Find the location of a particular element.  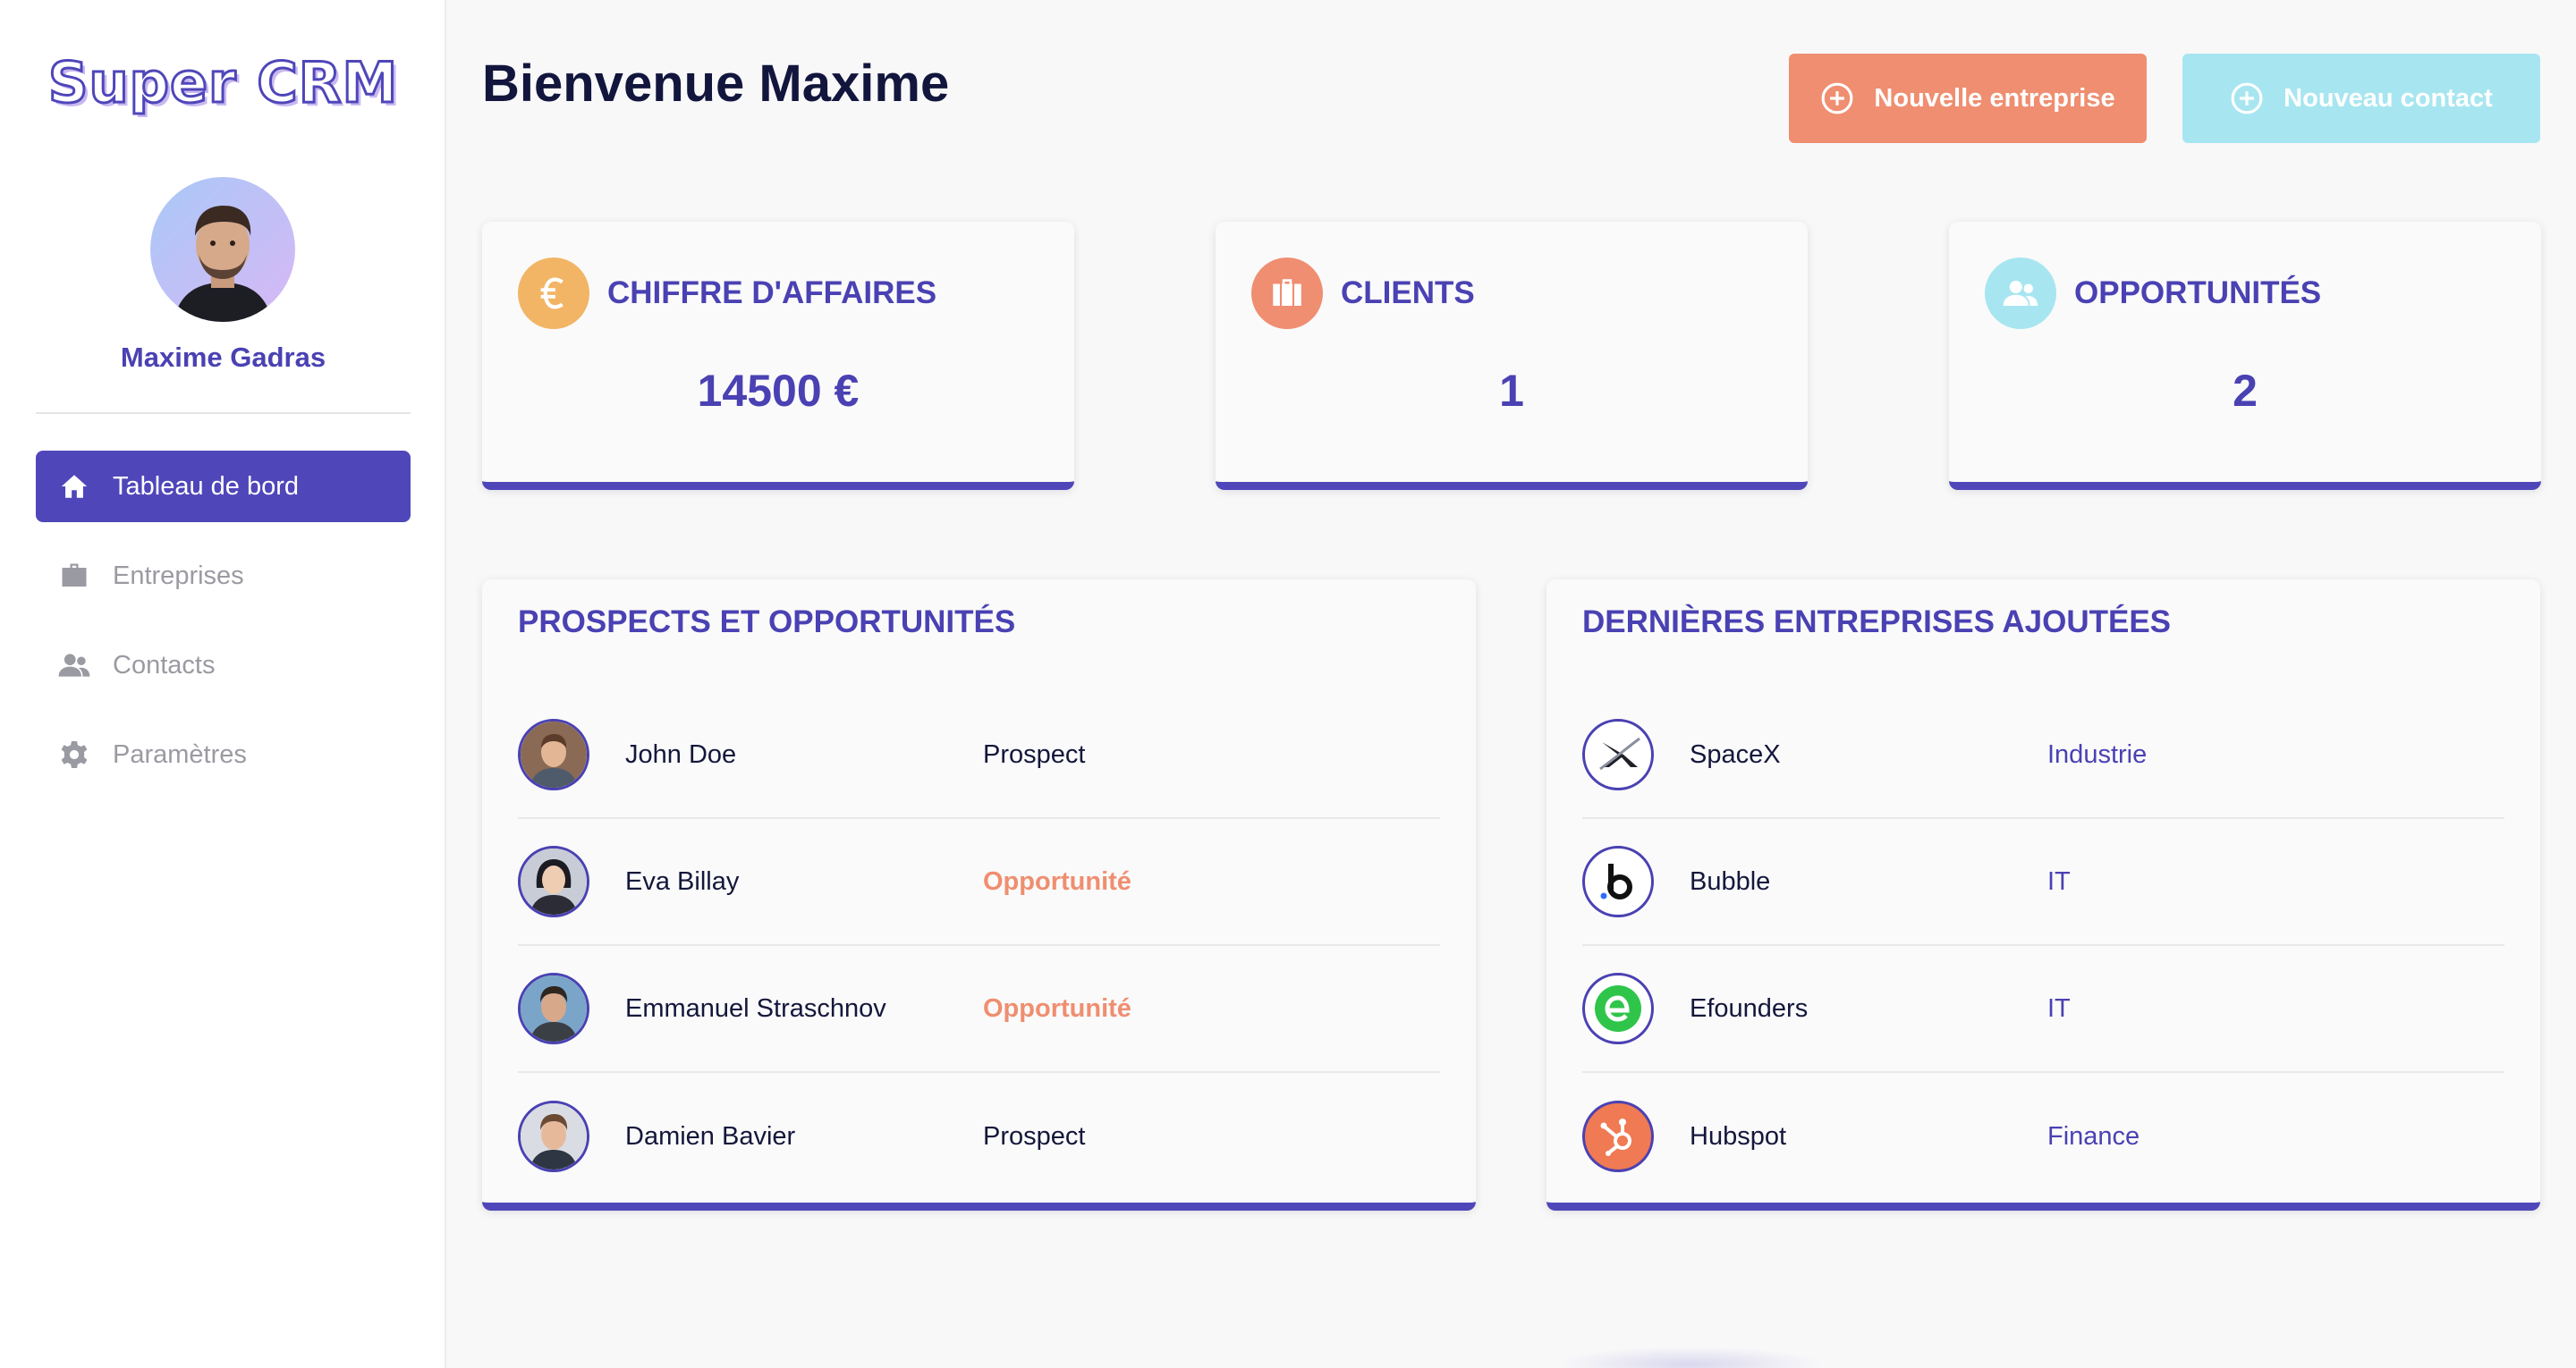

stat-value: 14500 € is located at coordinates (778, 391).